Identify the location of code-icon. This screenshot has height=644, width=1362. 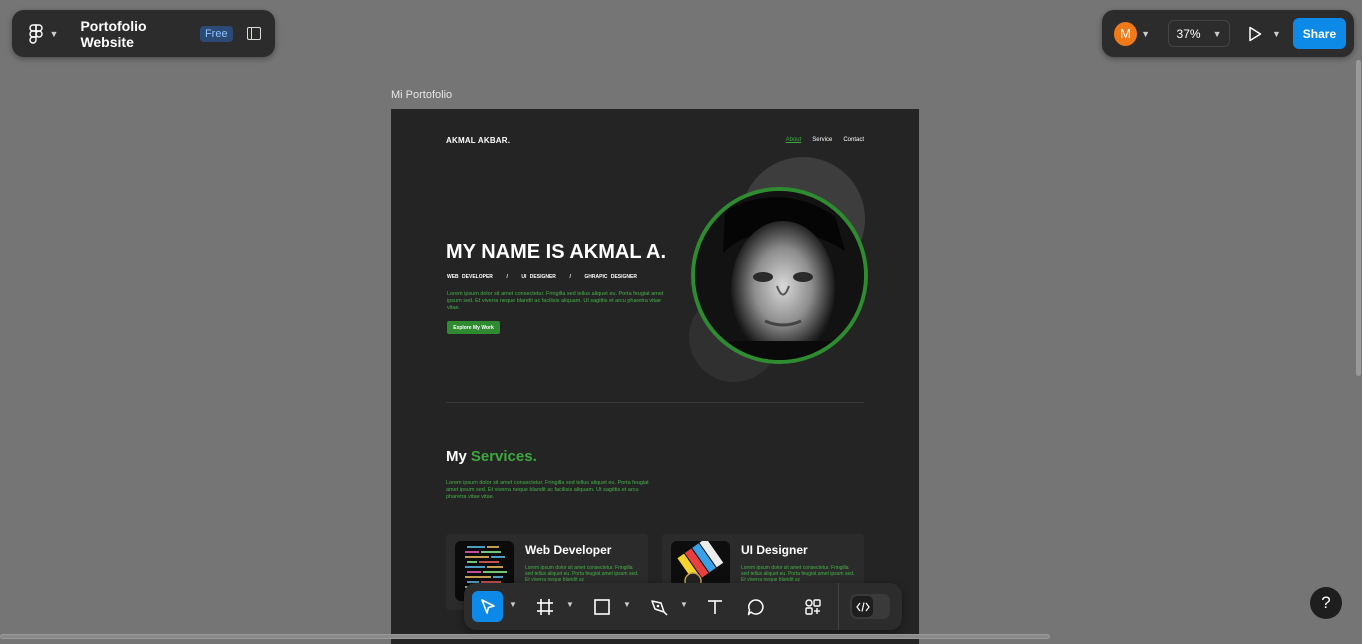
(862, 606).